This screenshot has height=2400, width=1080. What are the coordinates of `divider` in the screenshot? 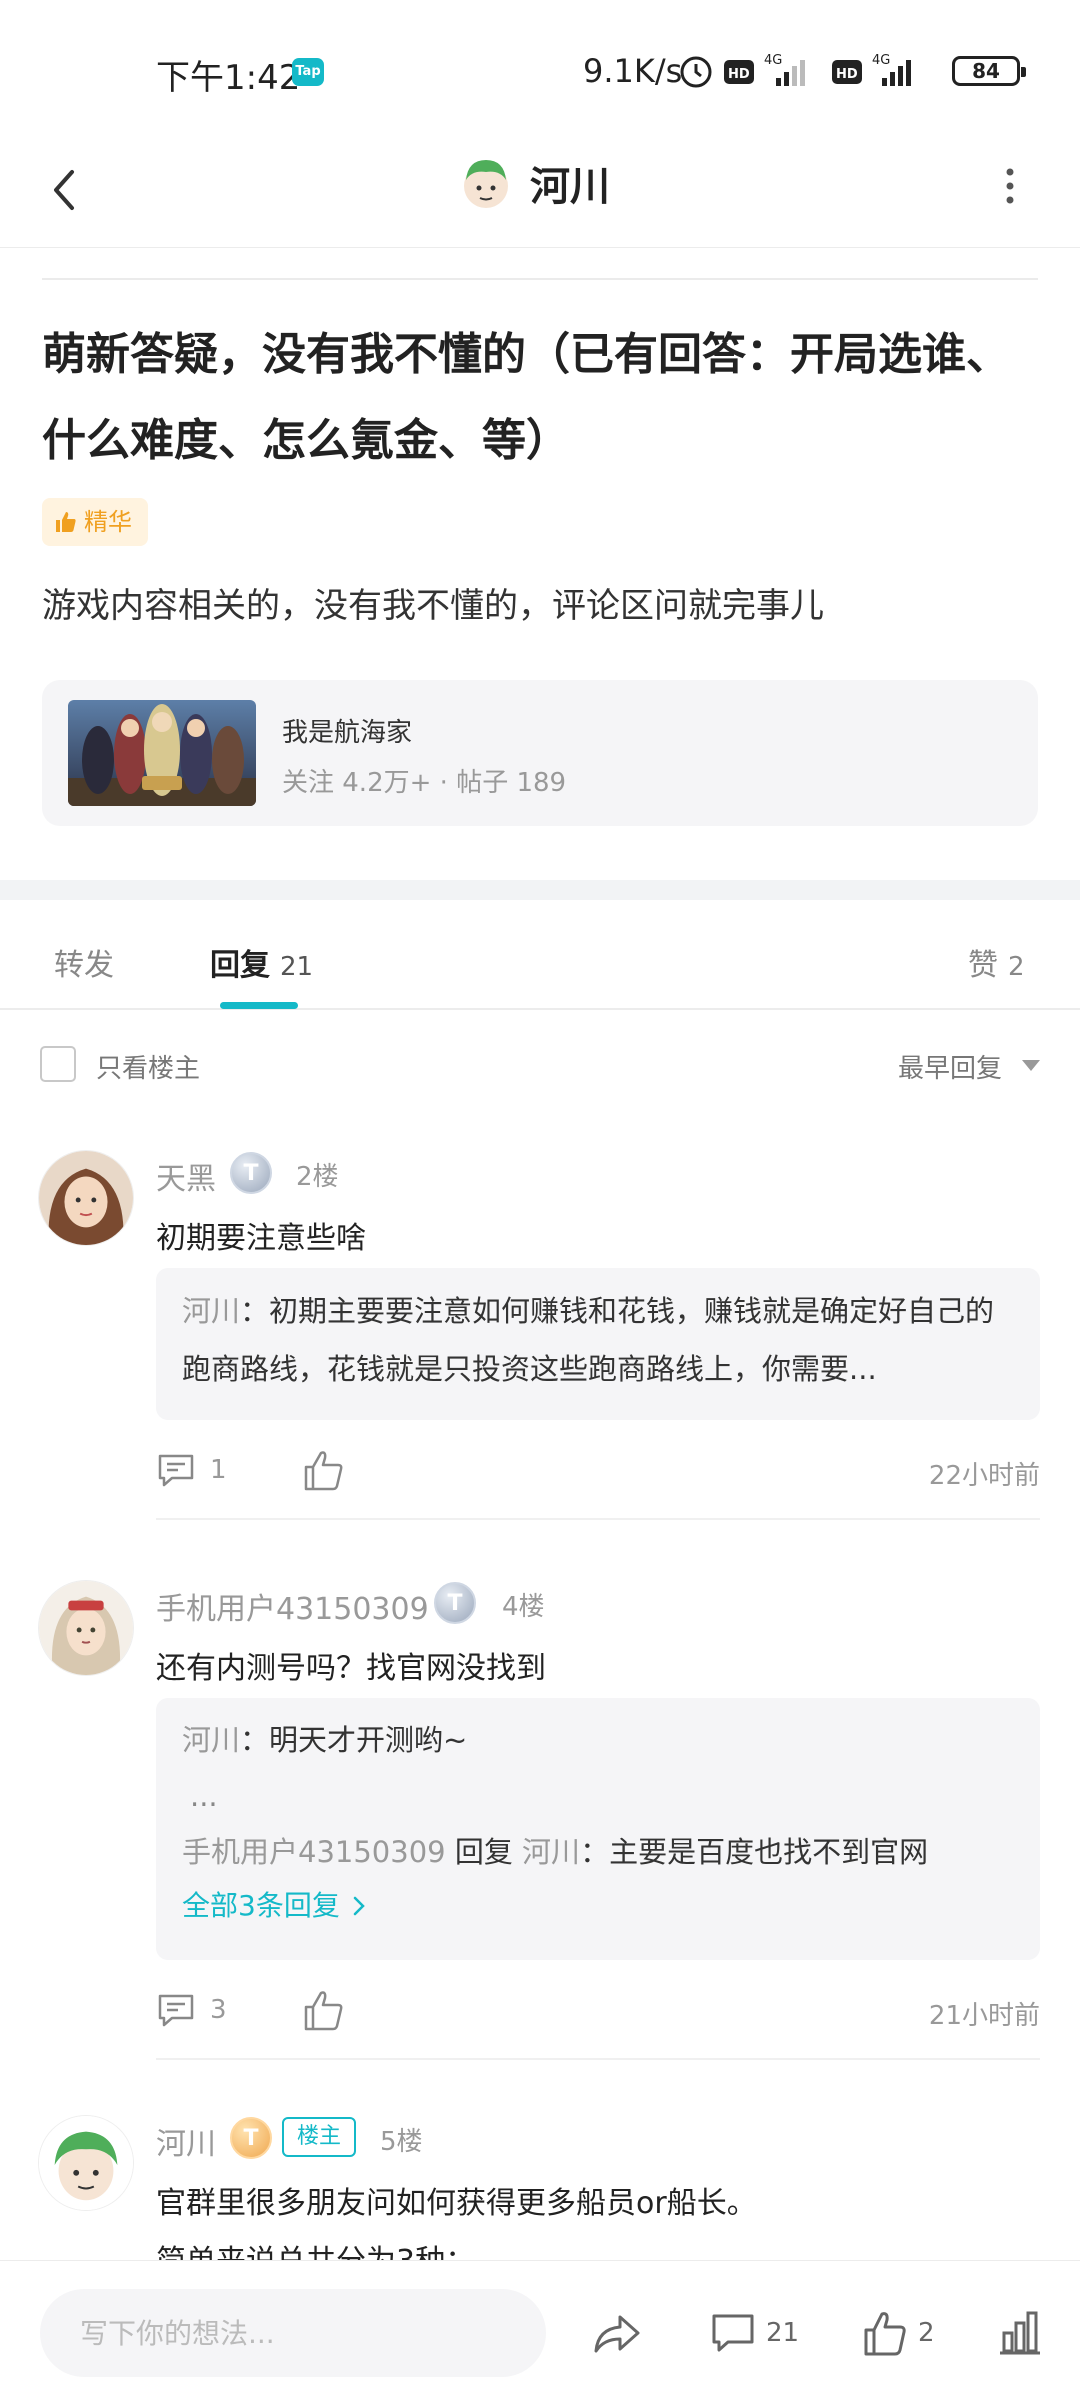 It's located at (540, 279).